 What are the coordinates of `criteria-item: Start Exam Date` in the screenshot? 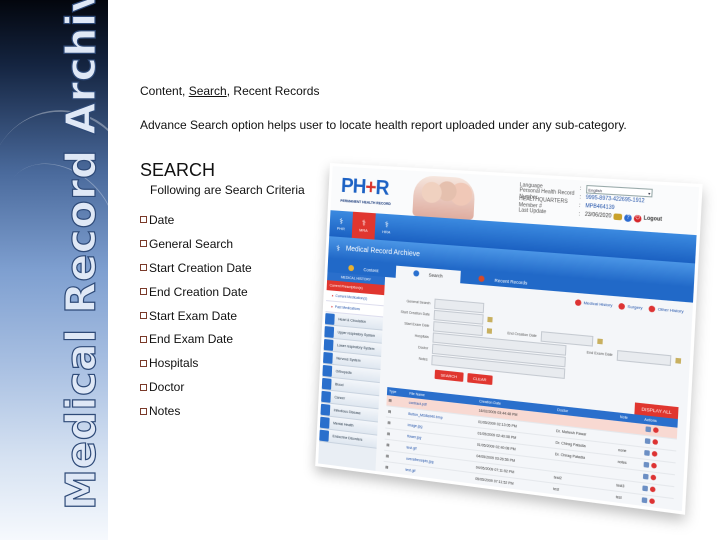 It's located at (196, 316).